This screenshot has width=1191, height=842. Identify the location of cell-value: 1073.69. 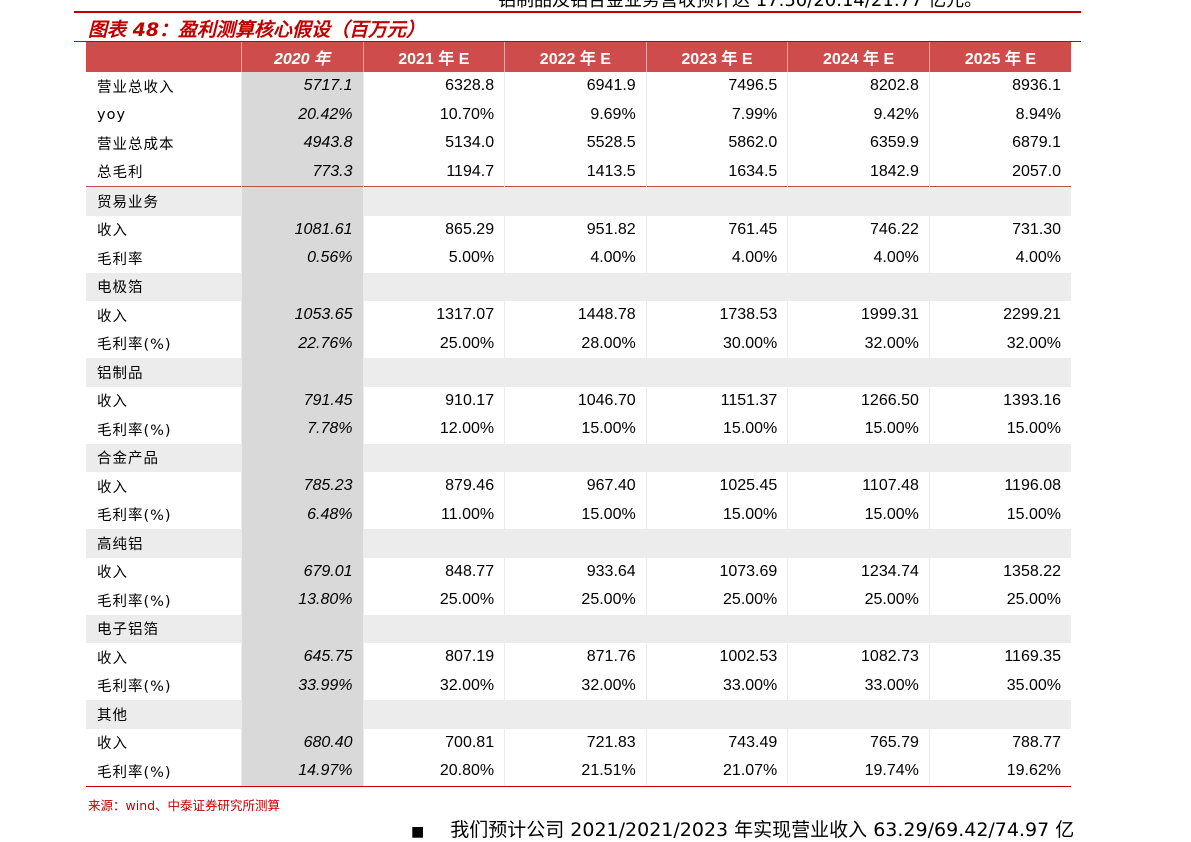
(717, 571).